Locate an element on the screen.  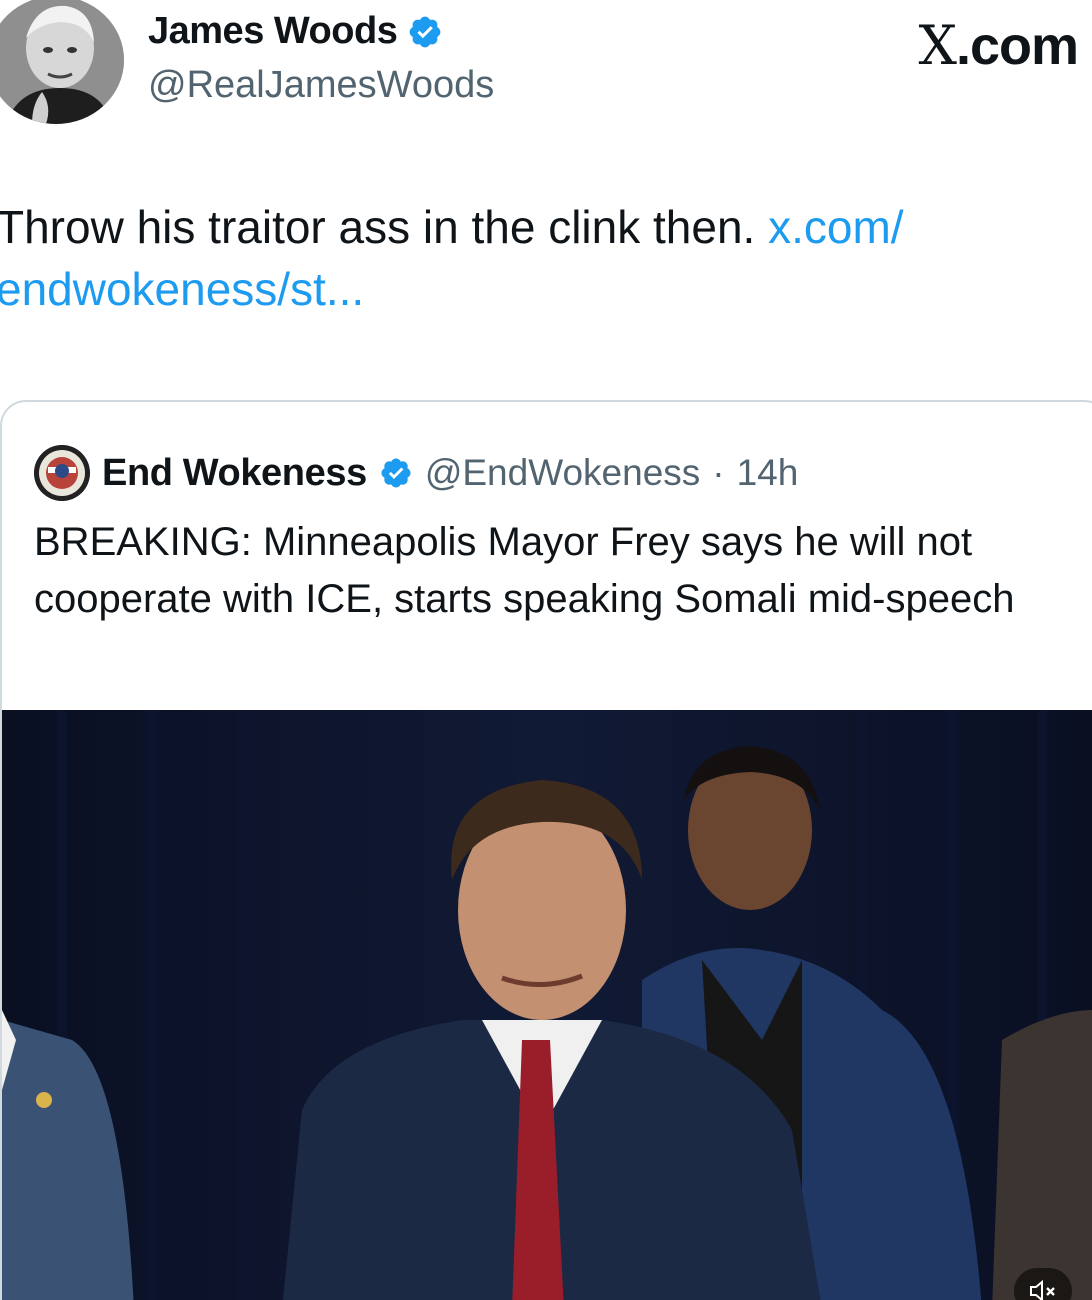
quoted-author-avatar is located at coordinates (62, 473).